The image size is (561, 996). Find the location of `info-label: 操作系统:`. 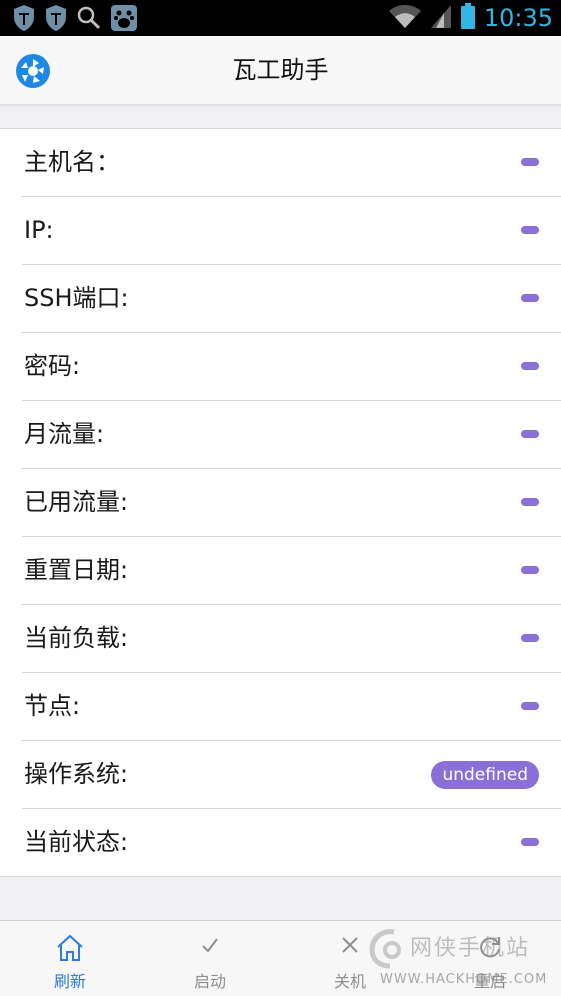

info-label: 操作系统: is located at coordinates (76, 774).